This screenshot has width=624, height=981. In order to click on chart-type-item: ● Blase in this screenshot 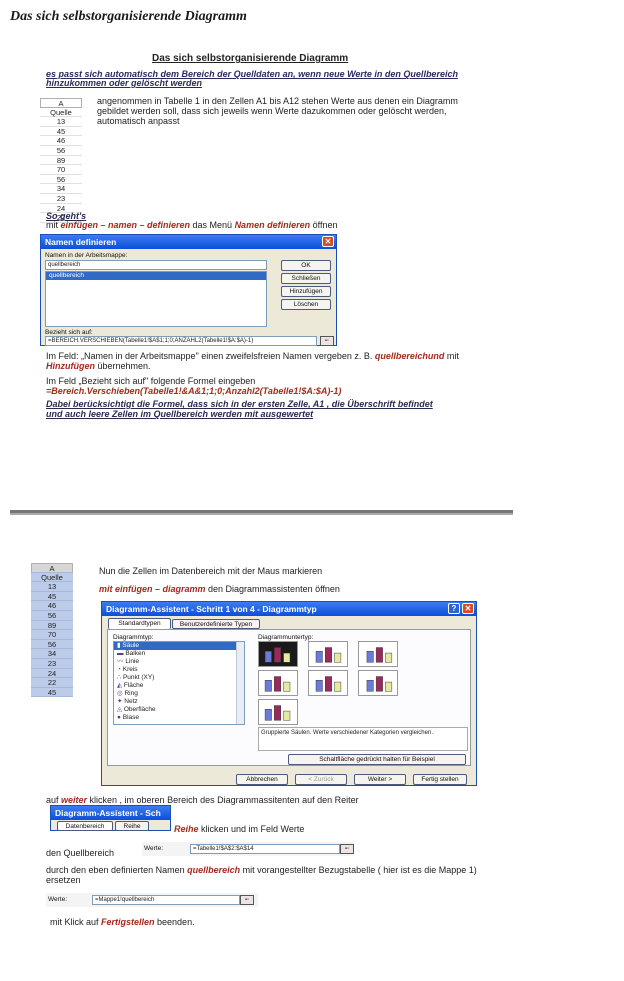, I will do `click(179, 718)`.